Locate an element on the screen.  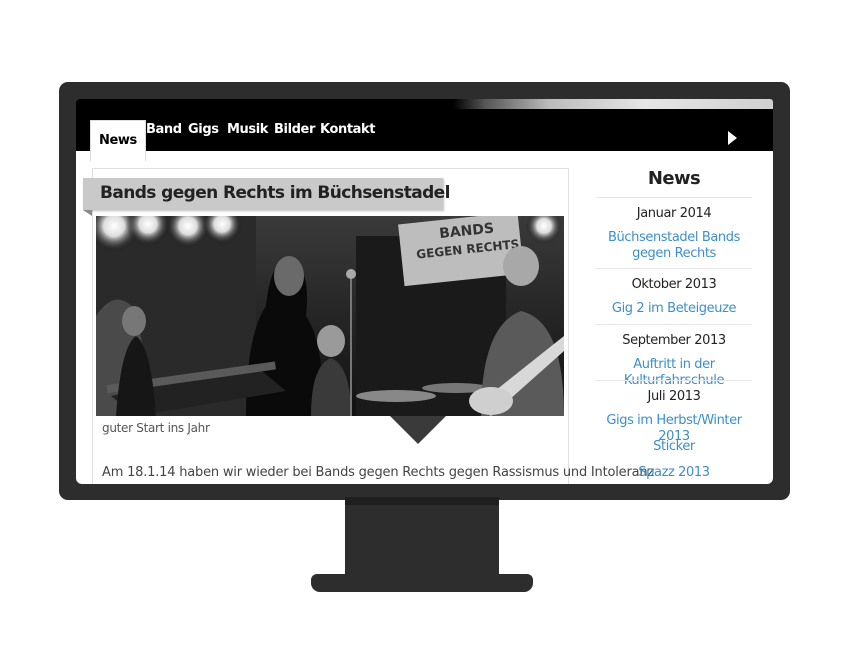
sidebar-month: Januar 2014 is located at coordinates (674, 213).